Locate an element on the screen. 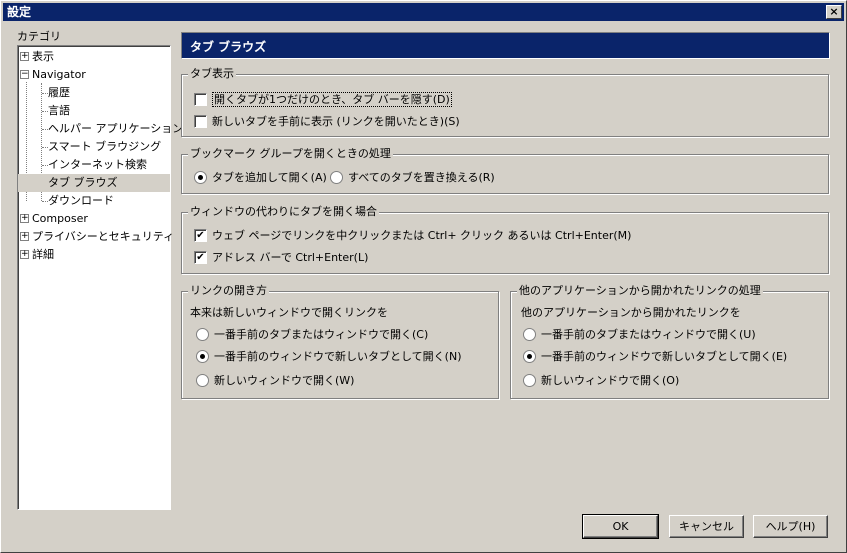 This screenshot has width=847, height=553. tree-item-label: ヘルパー アプリケーション is located at coordinates (116, 128).